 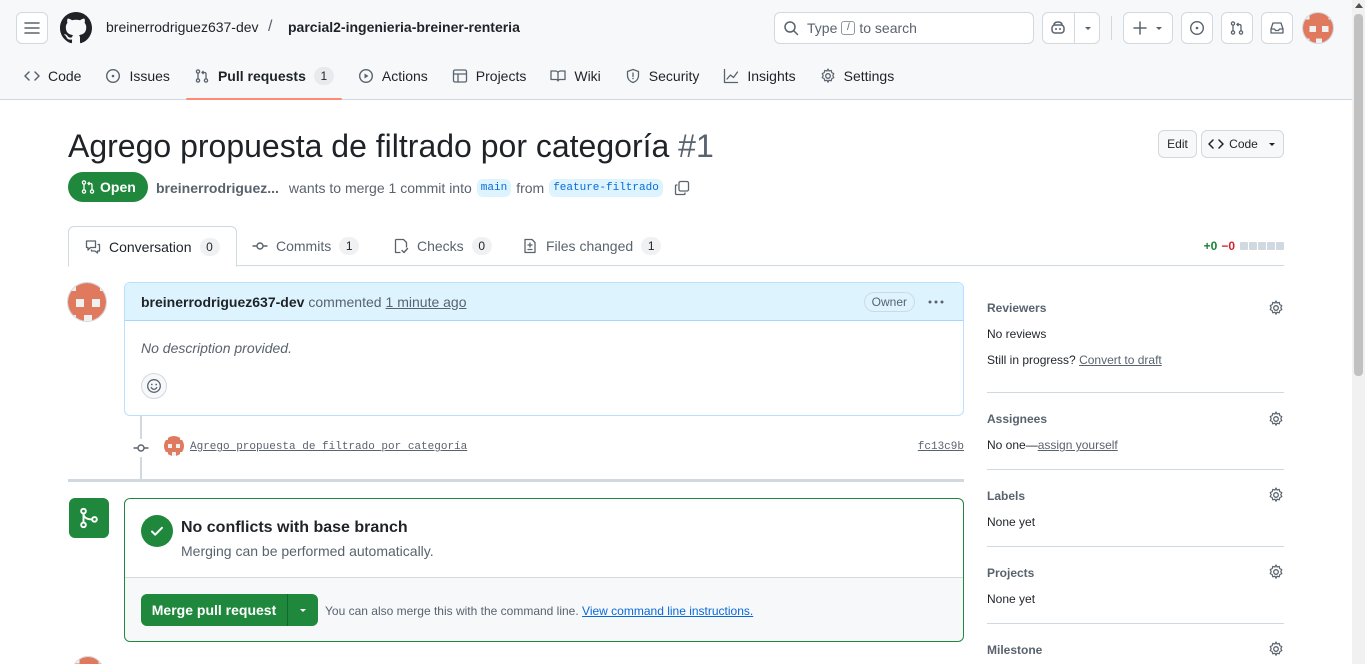 What do you see at coordinates (1078, 445) in the screenshot?
I see `assign-yourself-link: assign yourself` at bounding box center [1078, 445].